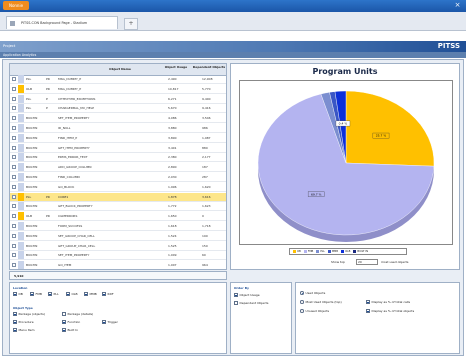 The height and width of the screenshot is (357, 466). I want to click on table-row: BUILTIN GET_BLOCK_PROPERTY 1,772 1,623, so click(118, 207).